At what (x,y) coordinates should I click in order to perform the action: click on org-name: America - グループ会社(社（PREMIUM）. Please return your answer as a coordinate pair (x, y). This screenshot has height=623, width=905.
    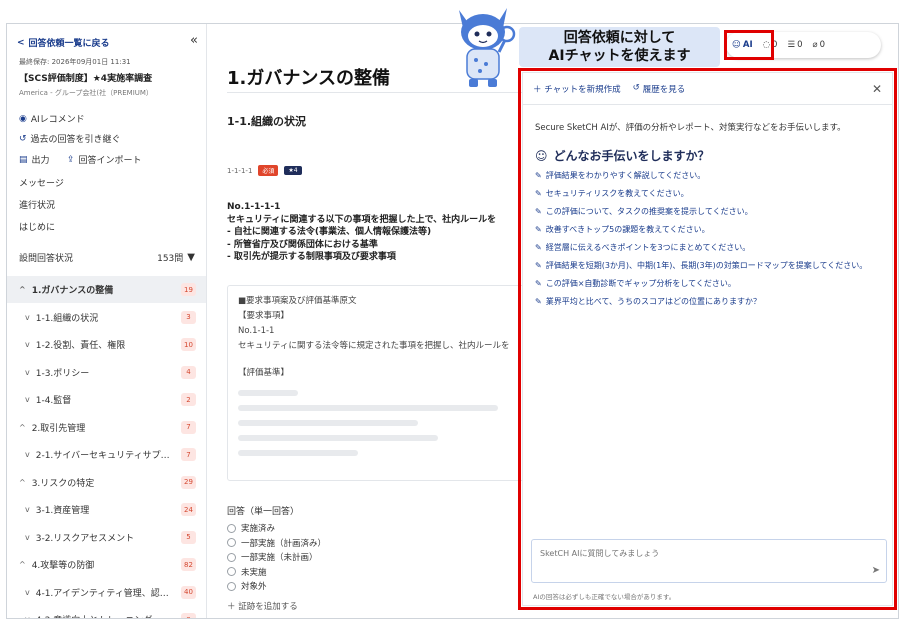
    Looking at the image, I should click on (86, 93).